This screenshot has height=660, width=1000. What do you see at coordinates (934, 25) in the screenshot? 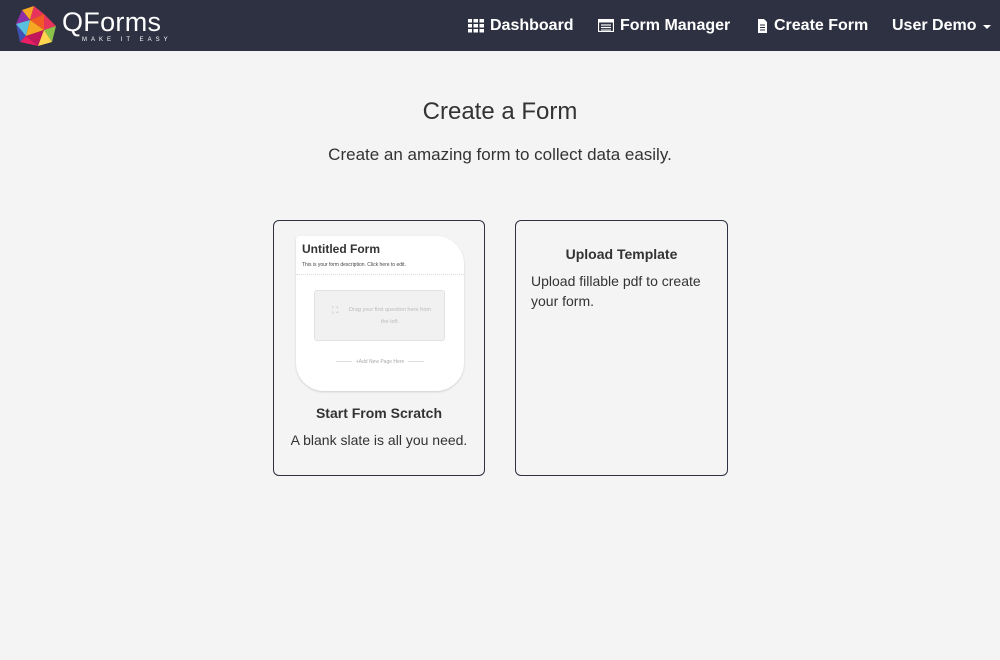
I see `nav-user-label: User Demo` at bounding box center [934, 25].